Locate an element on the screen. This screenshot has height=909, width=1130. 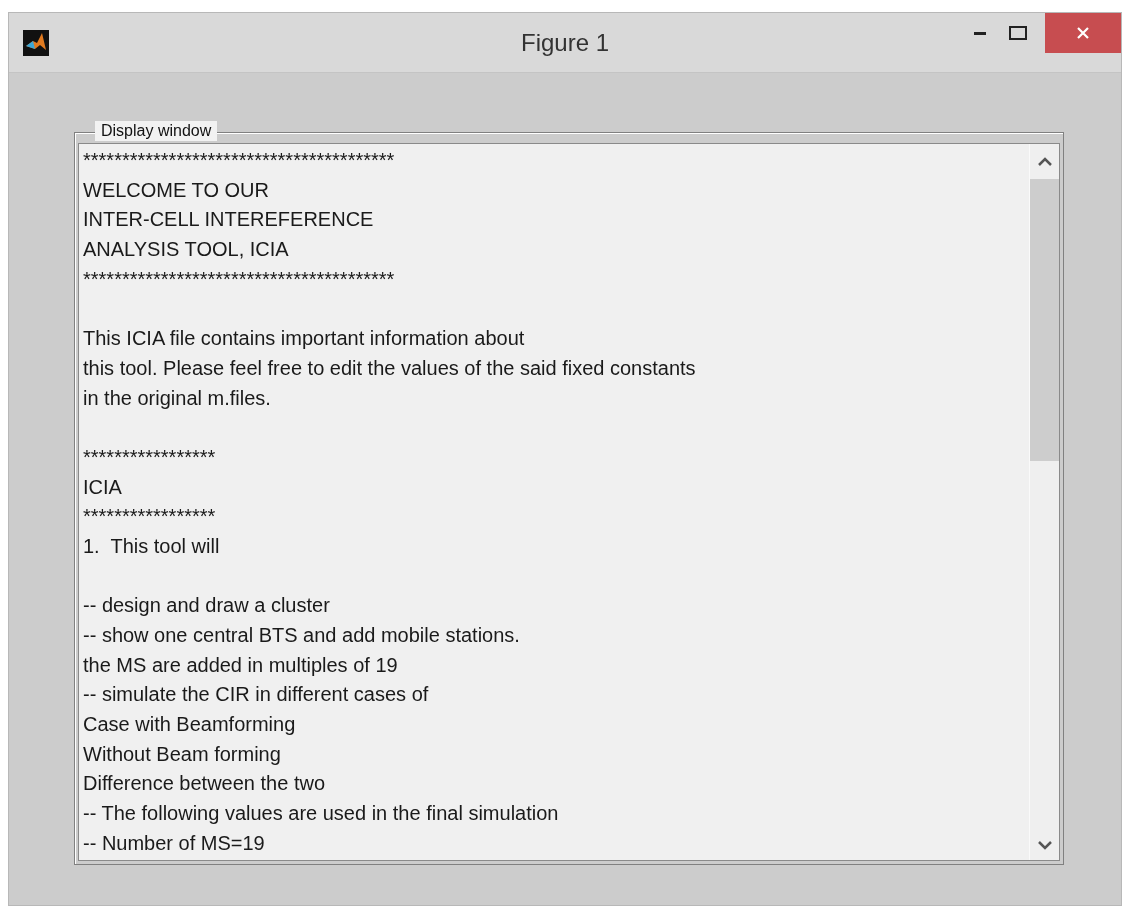
maximize-icon is located at coordinates (1018, 33).